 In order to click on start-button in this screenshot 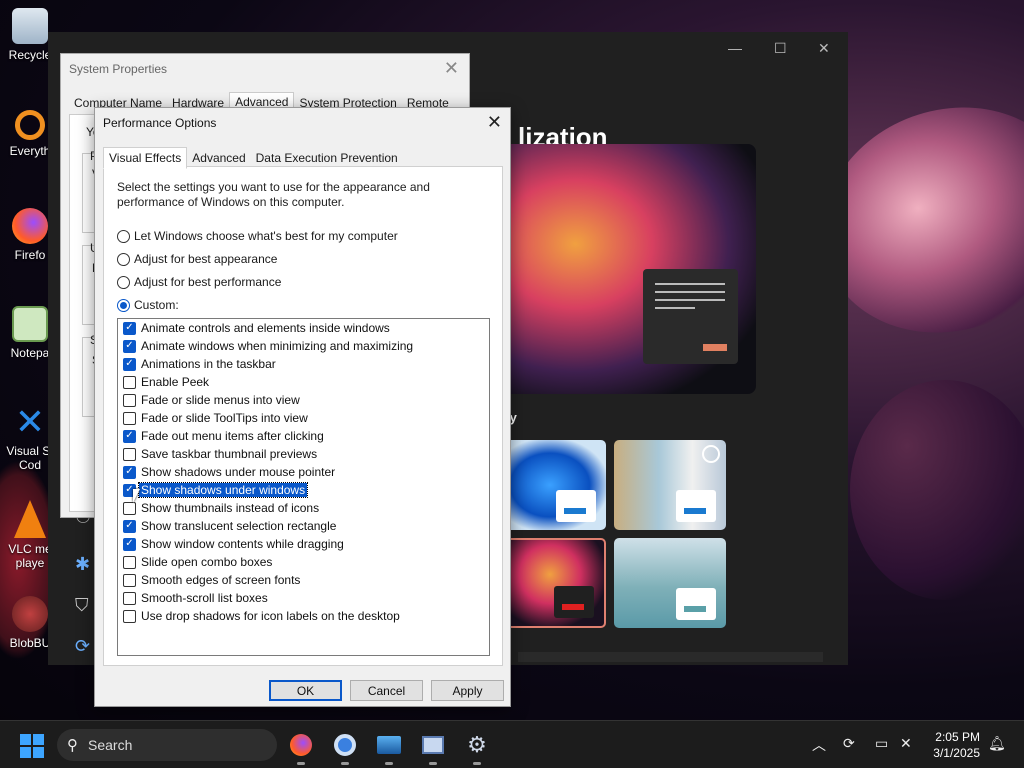, I will do `click(32, 746)`.